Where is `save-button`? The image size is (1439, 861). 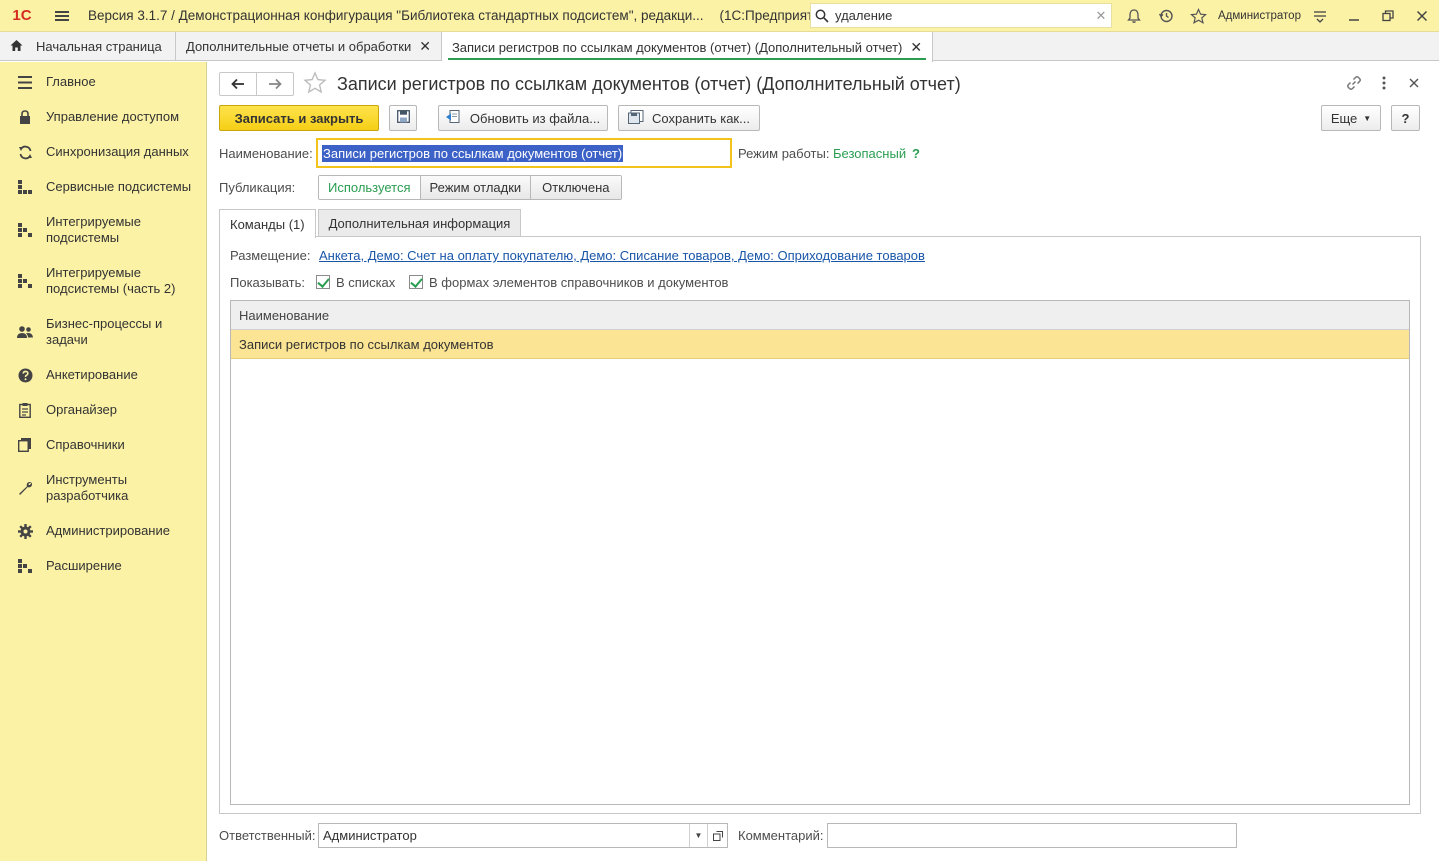
save-button is located at coordinates (403, 118).